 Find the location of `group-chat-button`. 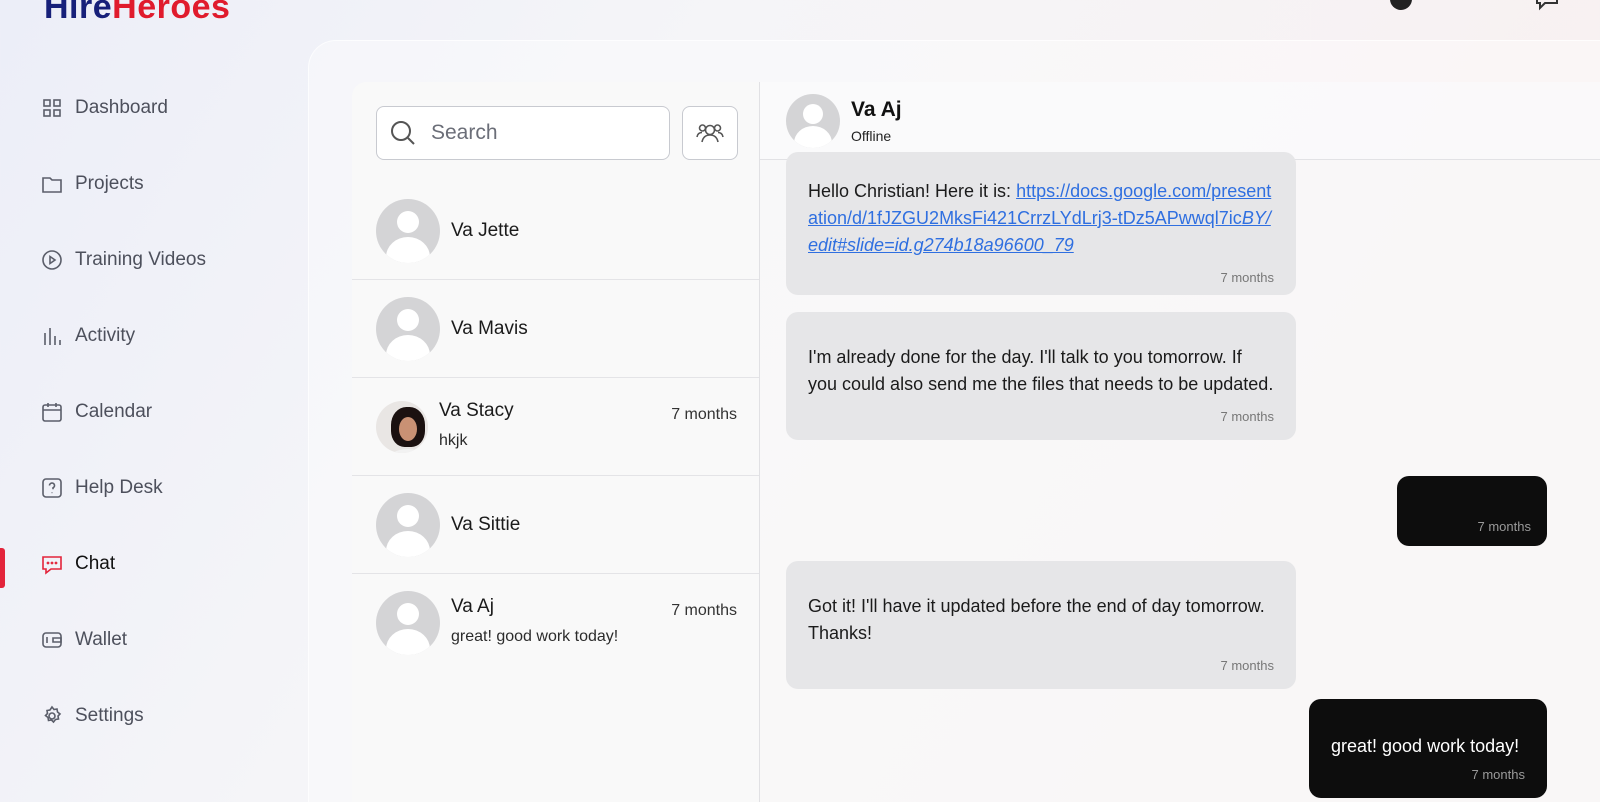

group-chat-button is located at coordinates (710, 133).